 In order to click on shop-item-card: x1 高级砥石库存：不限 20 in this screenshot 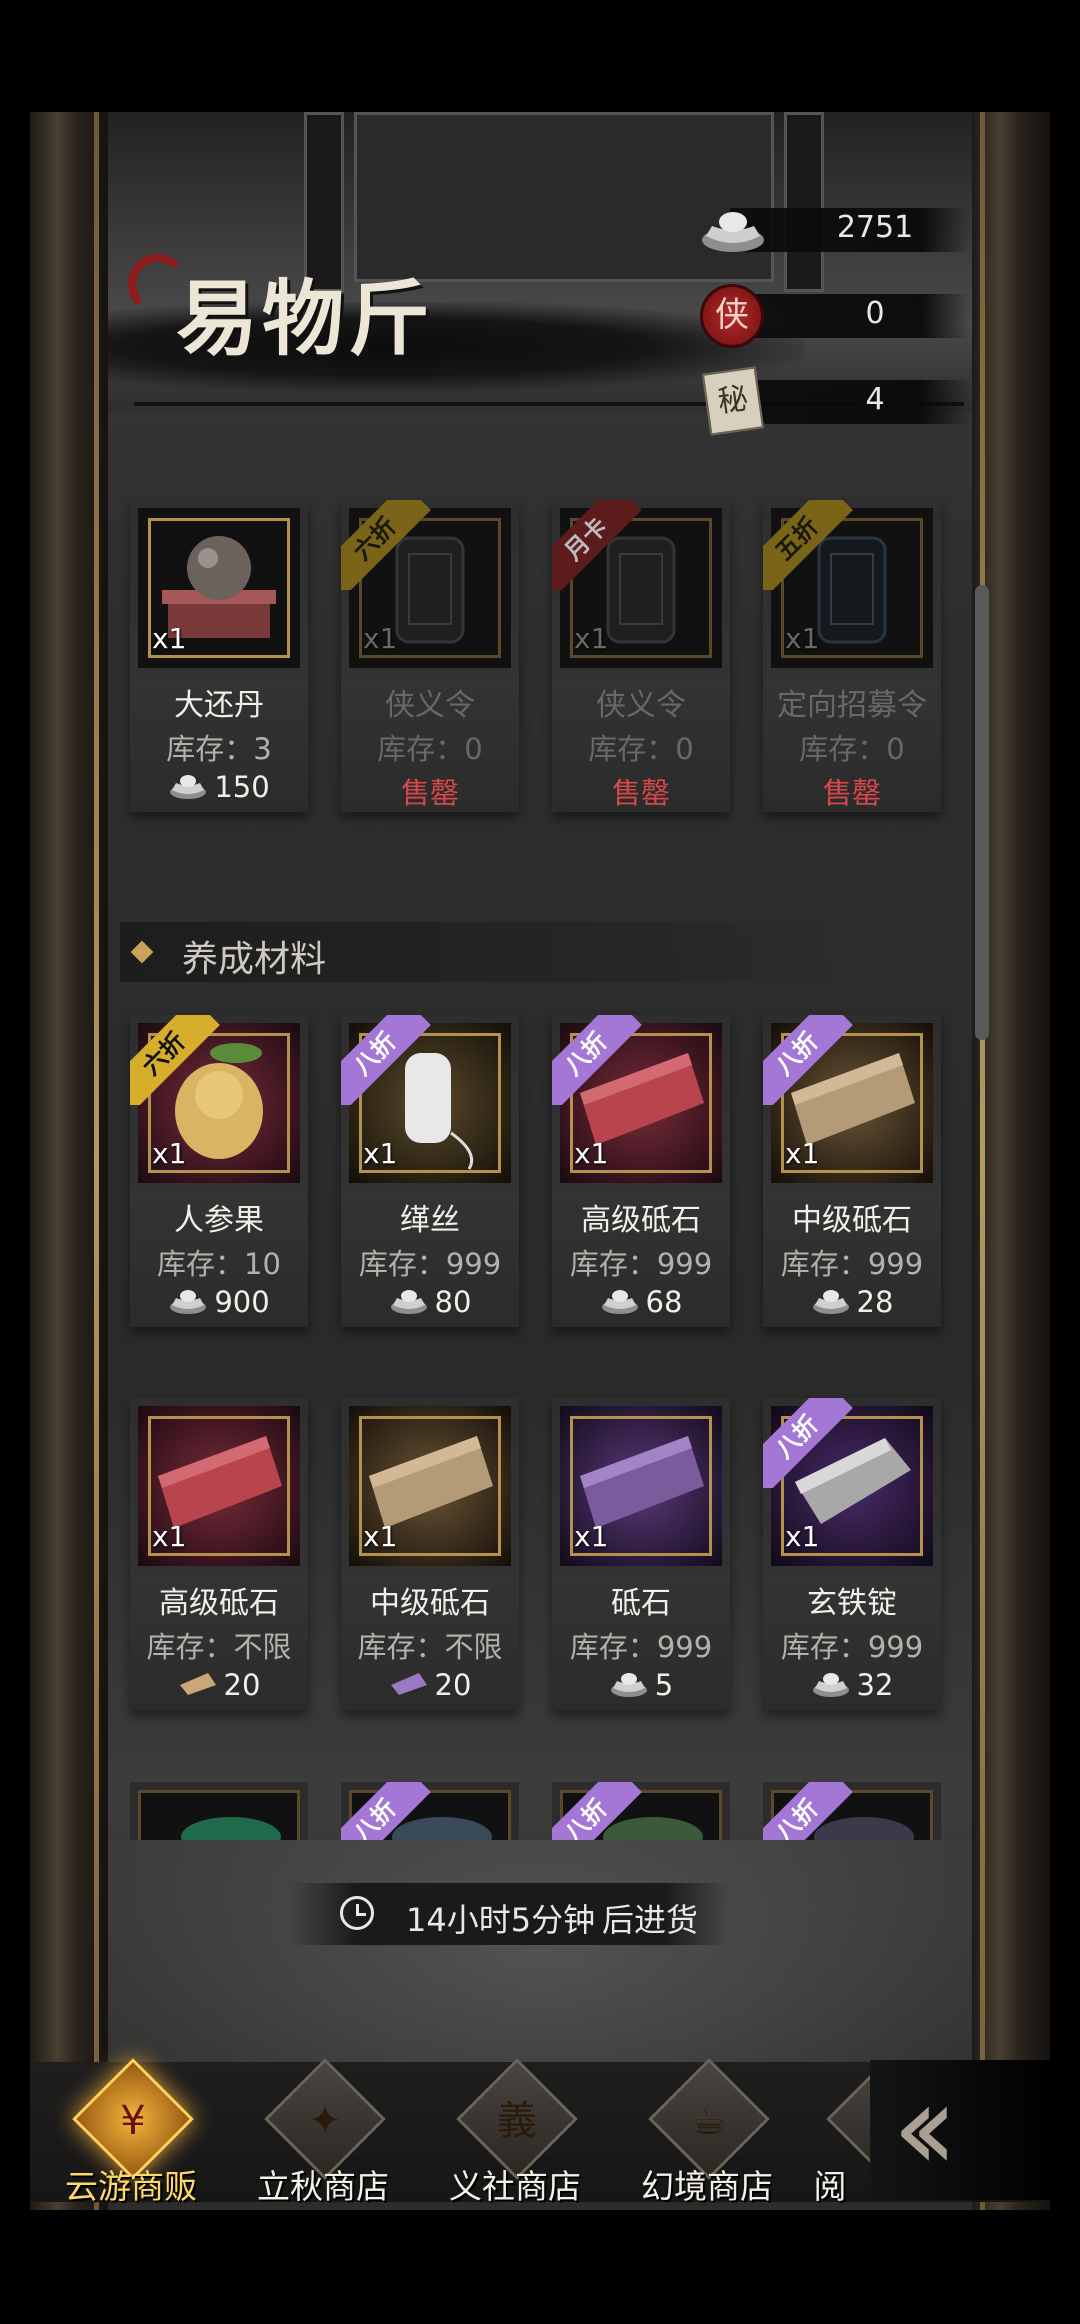, I will do `click(219, 1554)`.